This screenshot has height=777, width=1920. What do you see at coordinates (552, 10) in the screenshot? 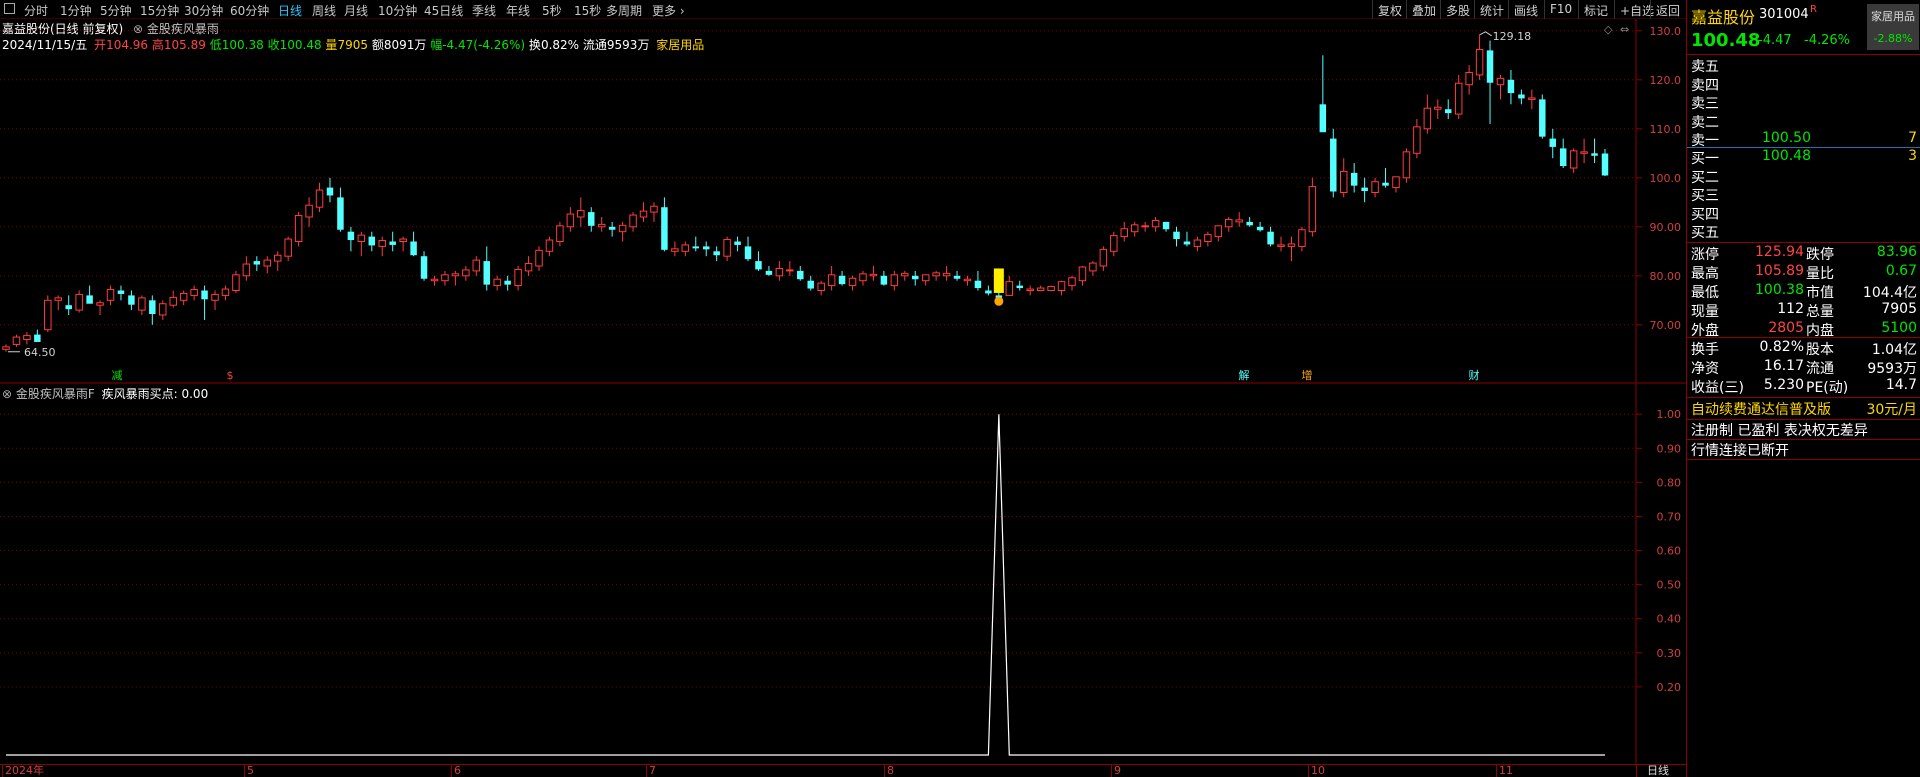
I see `period-tab: 5秒` at bounding box center [552, 10].